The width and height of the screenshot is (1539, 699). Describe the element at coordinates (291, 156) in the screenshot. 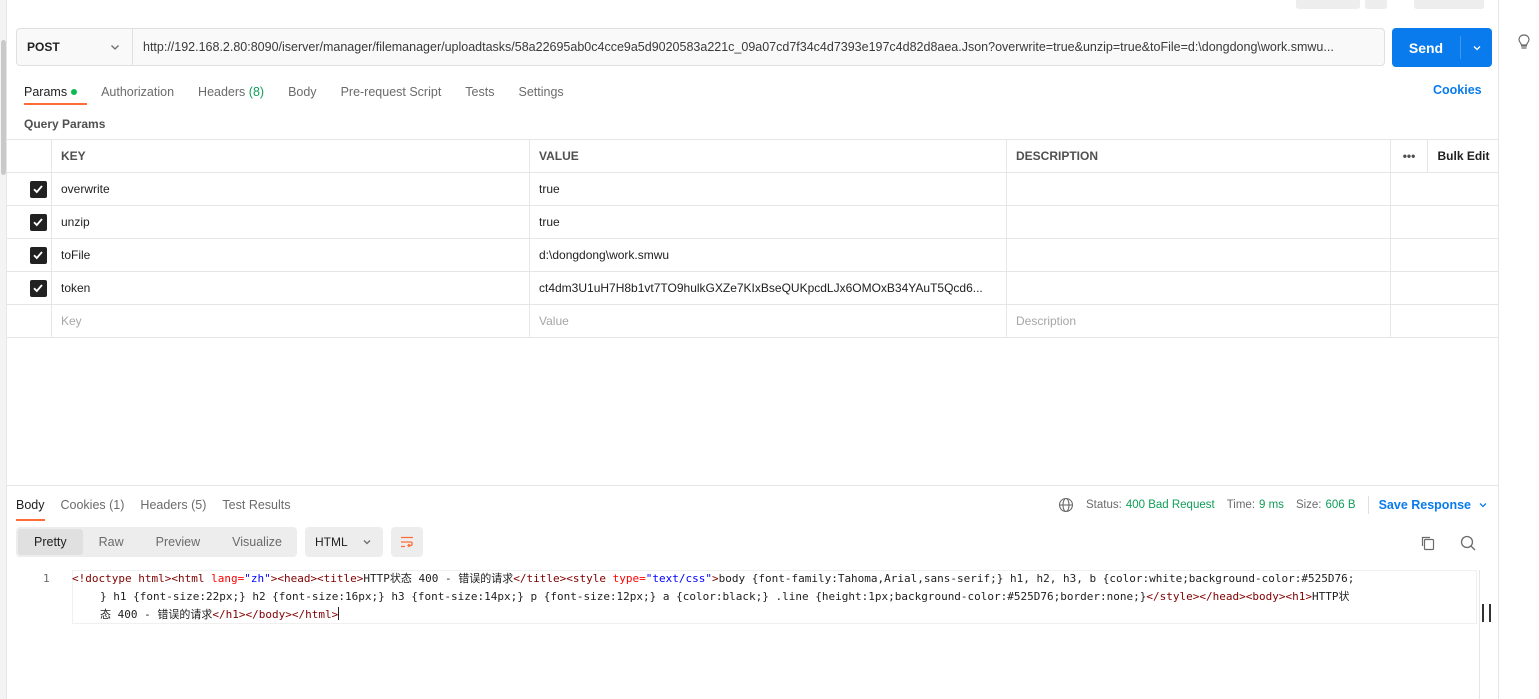

I see `column-header-key: KEY` at that location.